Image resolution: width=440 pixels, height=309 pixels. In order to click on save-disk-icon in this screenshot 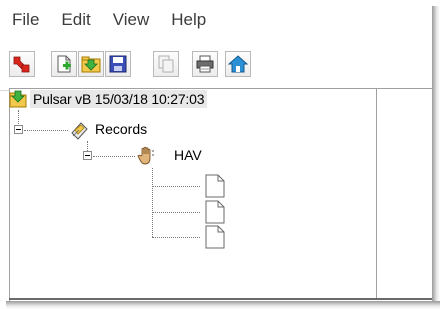, I will do `click(118, 64)`.